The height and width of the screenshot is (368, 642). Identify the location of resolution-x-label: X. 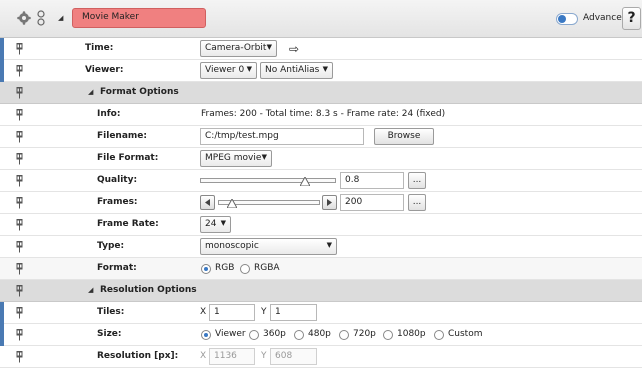
(203, 356).